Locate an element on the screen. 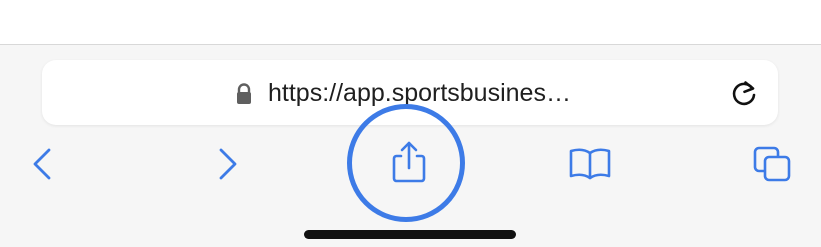 The width and height of the screenshot is (821, 247). tabs-icon is located at coordinates (772, 164).